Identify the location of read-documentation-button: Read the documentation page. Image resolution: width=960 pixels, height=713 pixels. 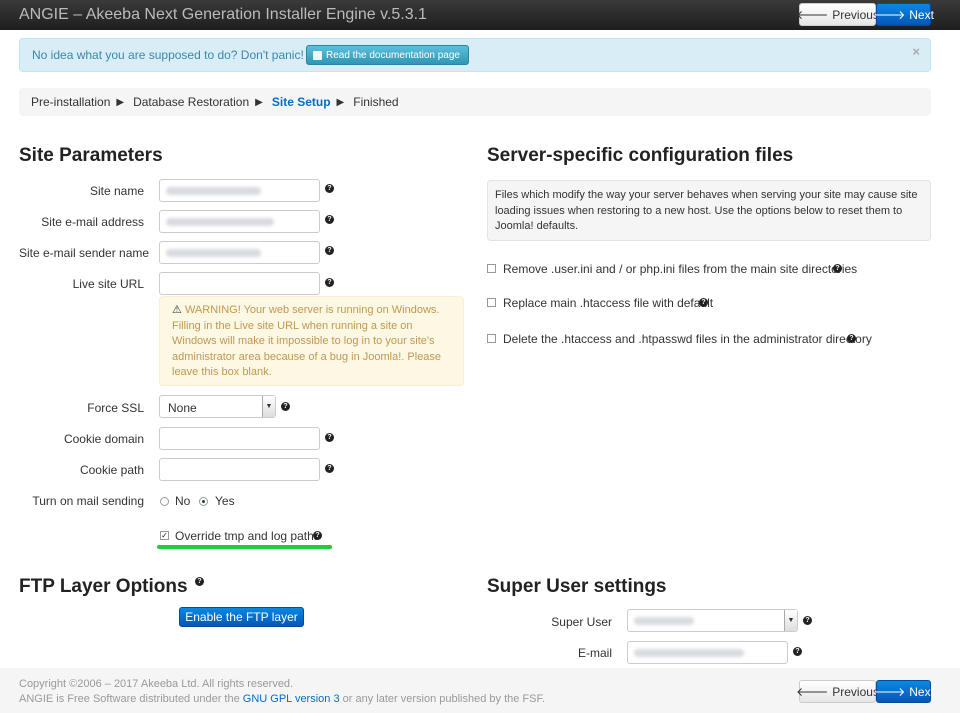
(387, 55).